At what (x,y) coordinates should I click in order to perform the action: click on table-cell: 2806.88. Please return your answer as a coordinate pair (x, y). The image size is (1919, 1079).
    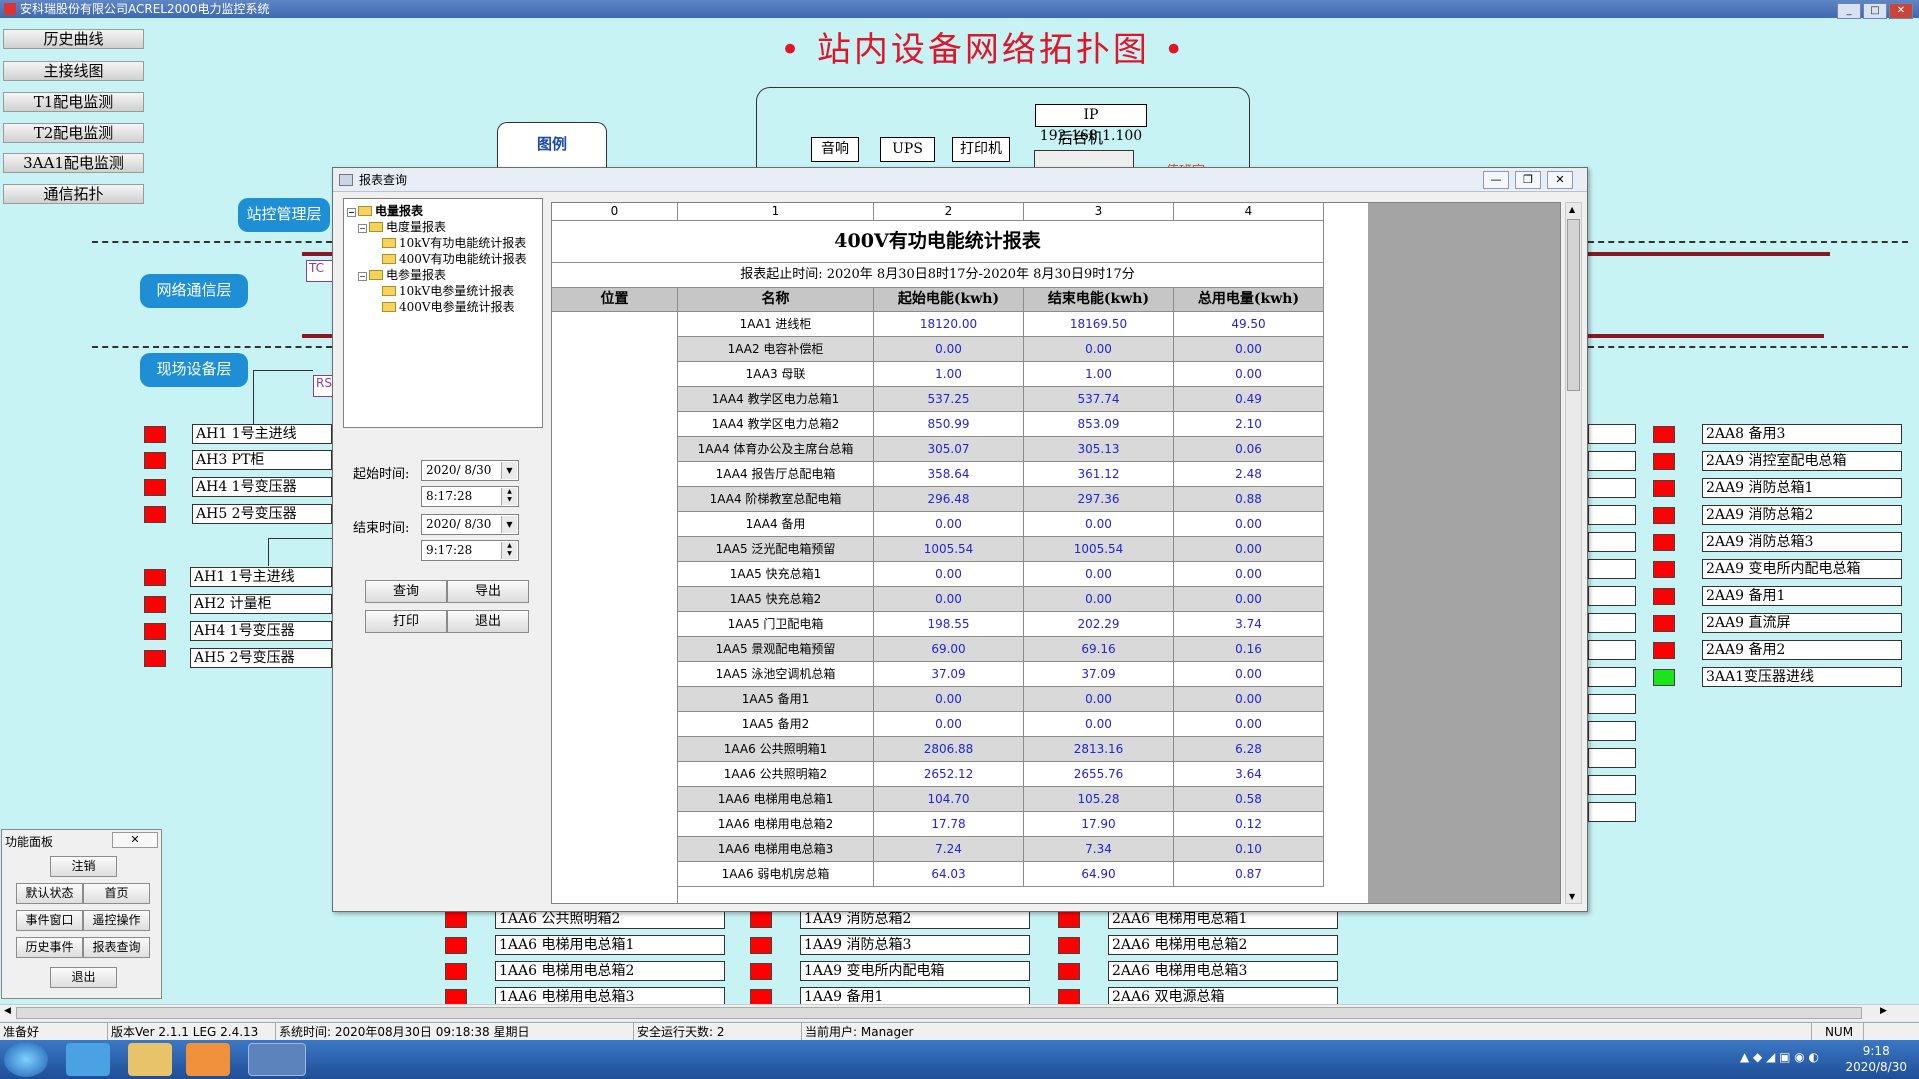
    Looking at the image, I should click on (949, 749).